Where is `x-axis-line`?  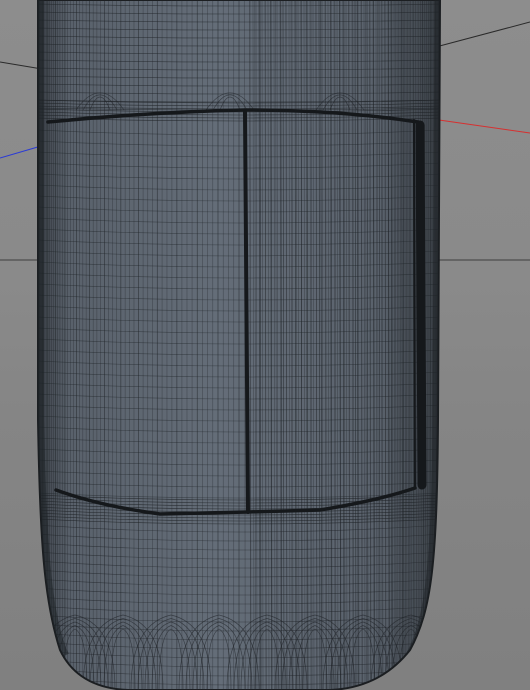
x-axis-line is located at coordinates (477, 125).